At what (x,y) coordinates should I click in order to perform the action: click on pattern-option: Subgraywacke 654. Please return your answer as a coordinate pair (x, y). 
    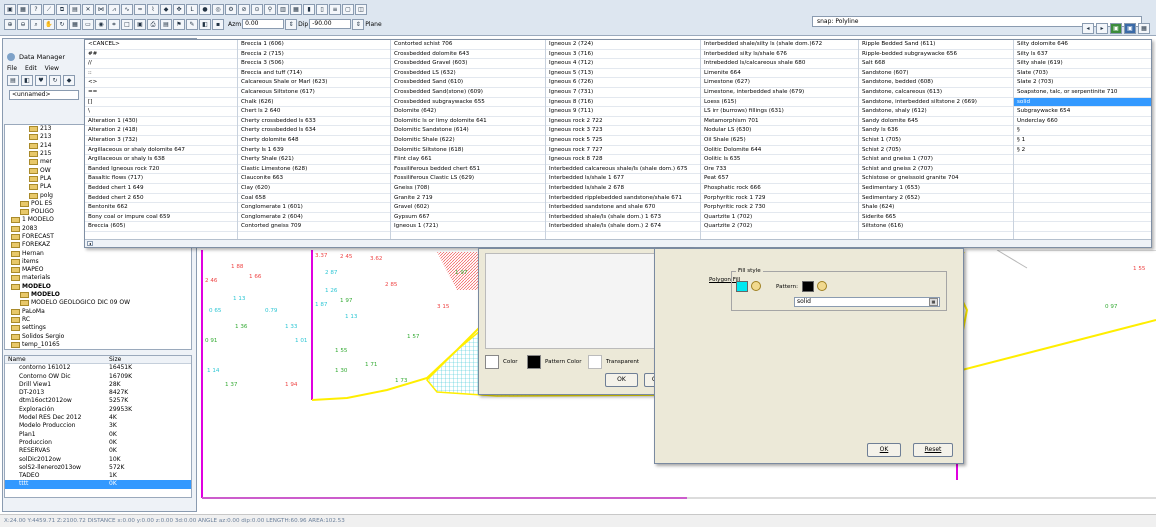
    Looking at the image, I should click on (1082, 112).